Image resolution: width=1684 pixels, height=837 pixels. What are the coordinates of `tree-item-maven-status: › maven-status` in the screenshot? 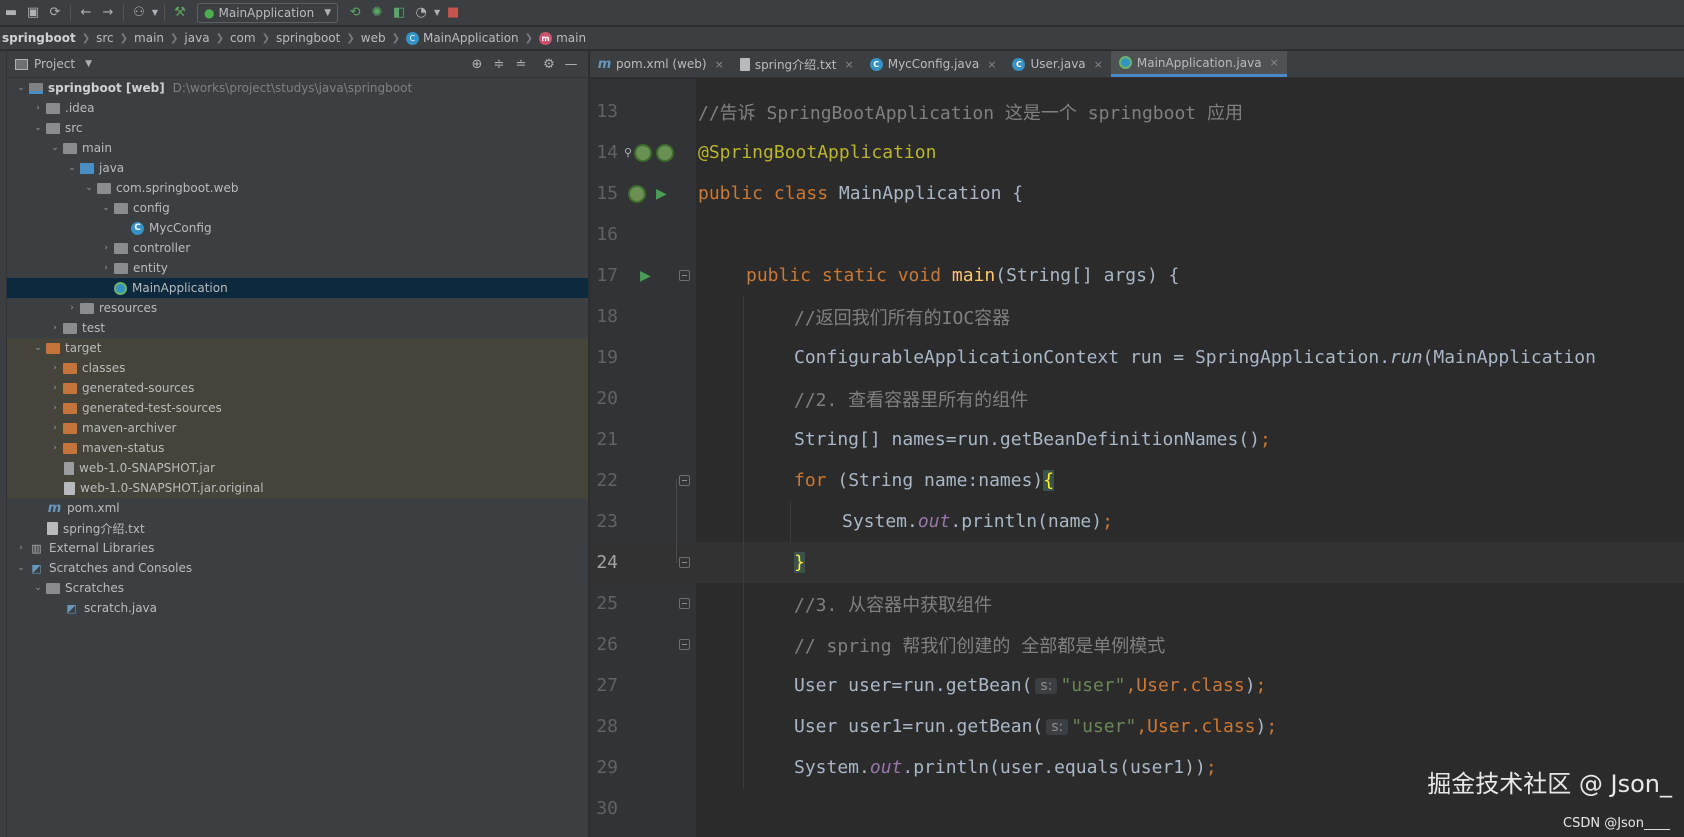 It's located at (297, 448).